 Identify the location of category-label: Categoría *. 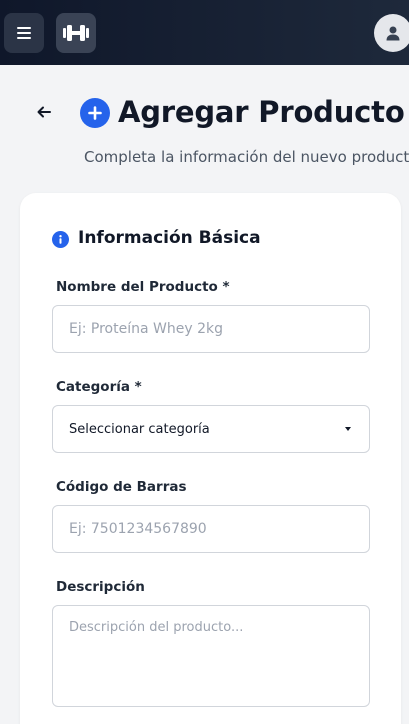
(99, 387).